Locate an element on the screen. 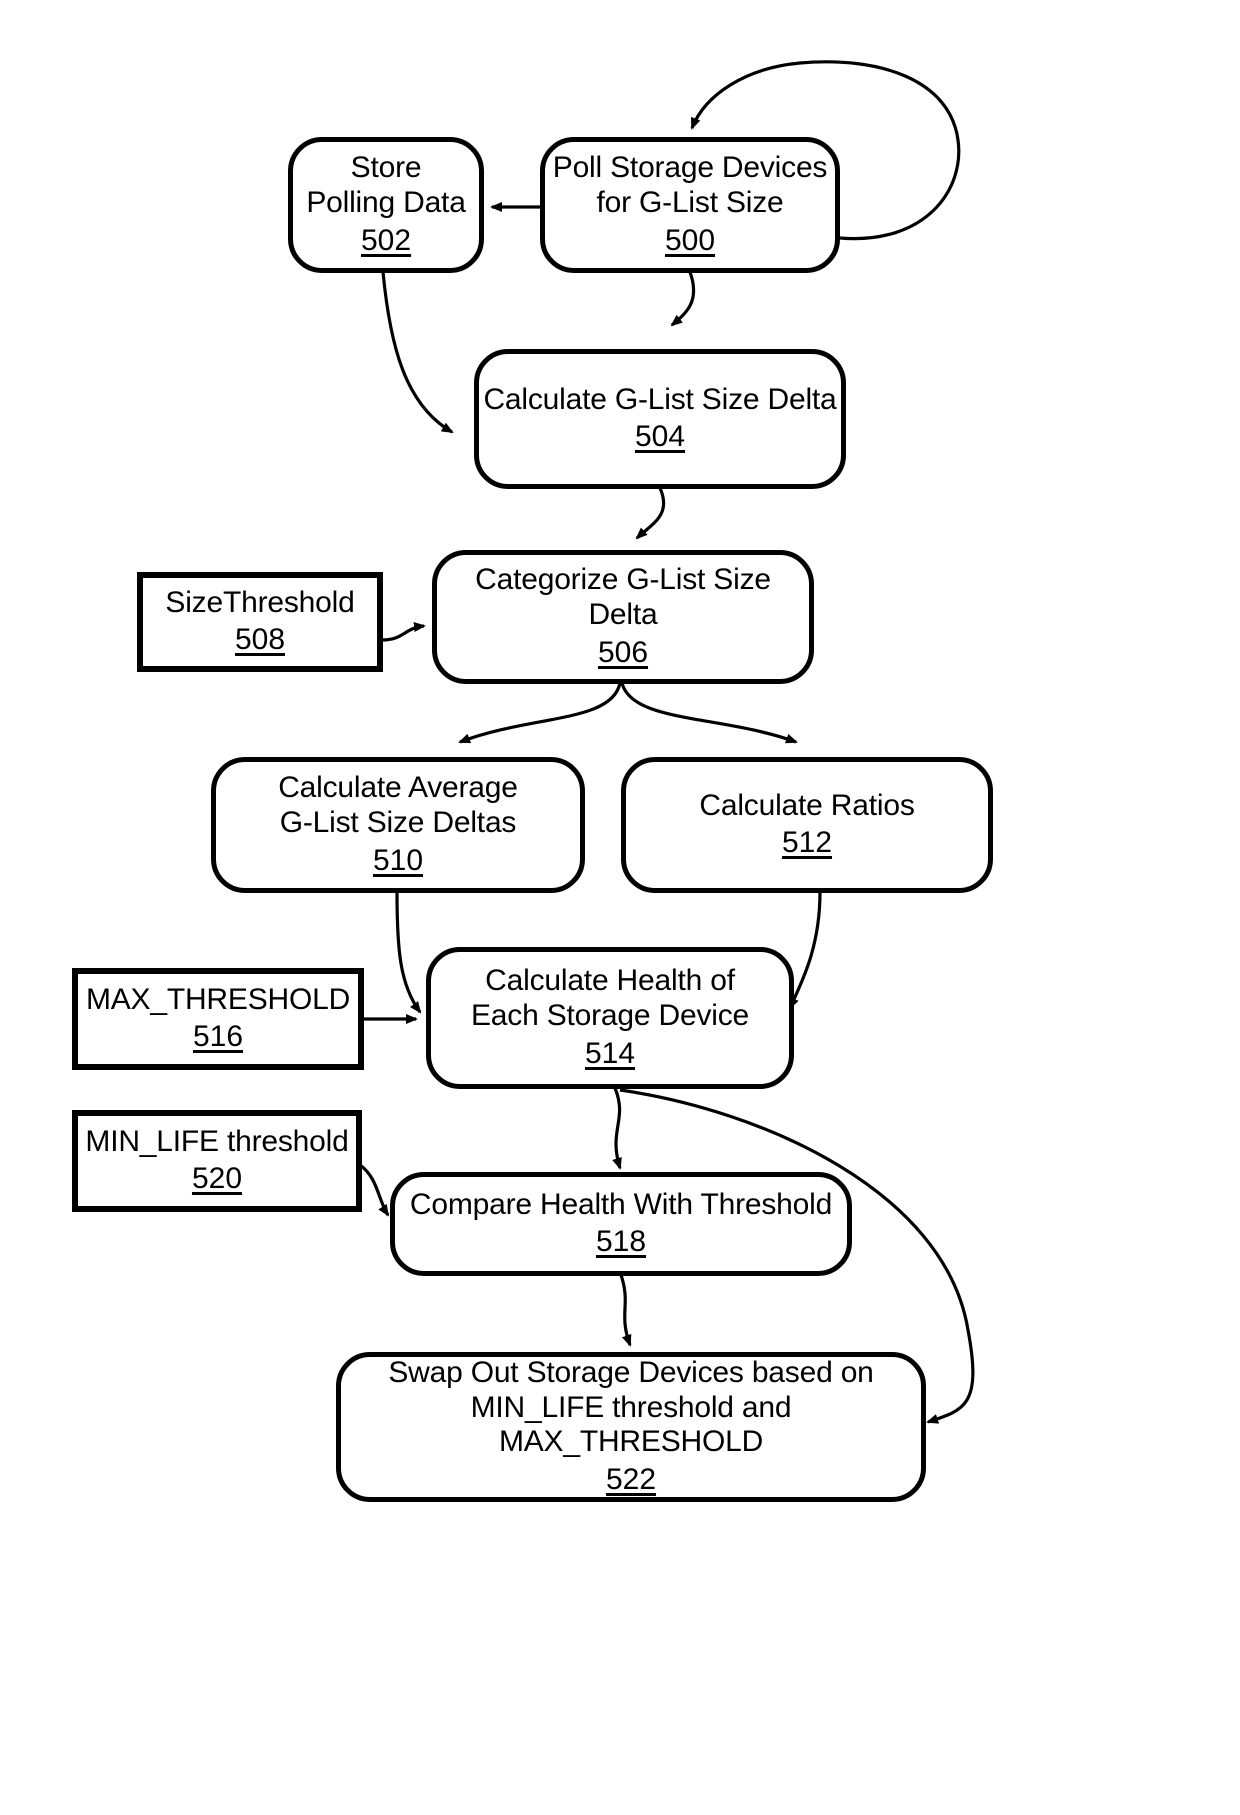 This screenshot has width=1240, height=1815. node-502-store-polling-data: Store Polling Data 502 is located at coordinates (386, 205).